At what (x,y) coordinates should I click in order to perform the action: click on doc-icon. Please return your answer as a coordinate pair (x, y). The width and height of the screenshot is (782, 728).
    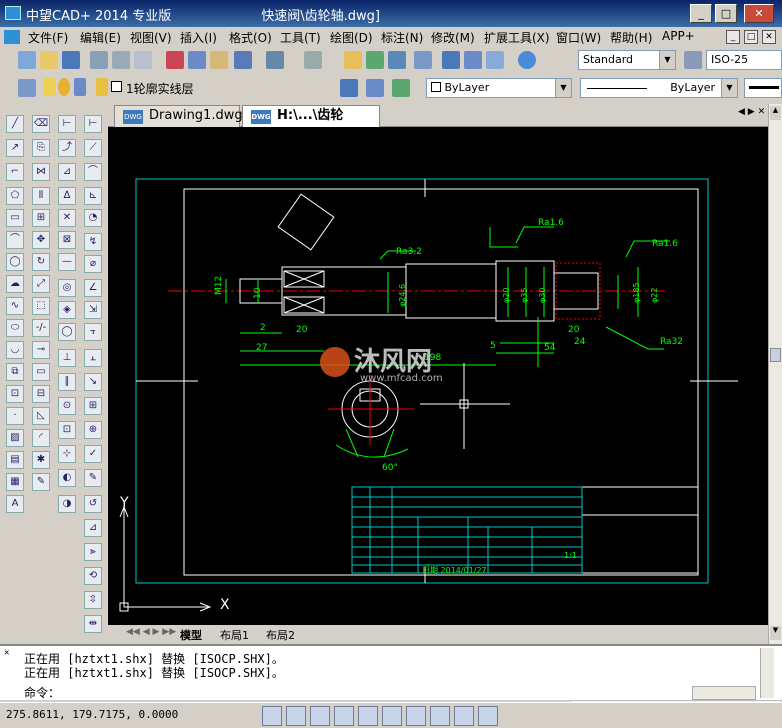
    Looking at the image, I should click on (12, 37).